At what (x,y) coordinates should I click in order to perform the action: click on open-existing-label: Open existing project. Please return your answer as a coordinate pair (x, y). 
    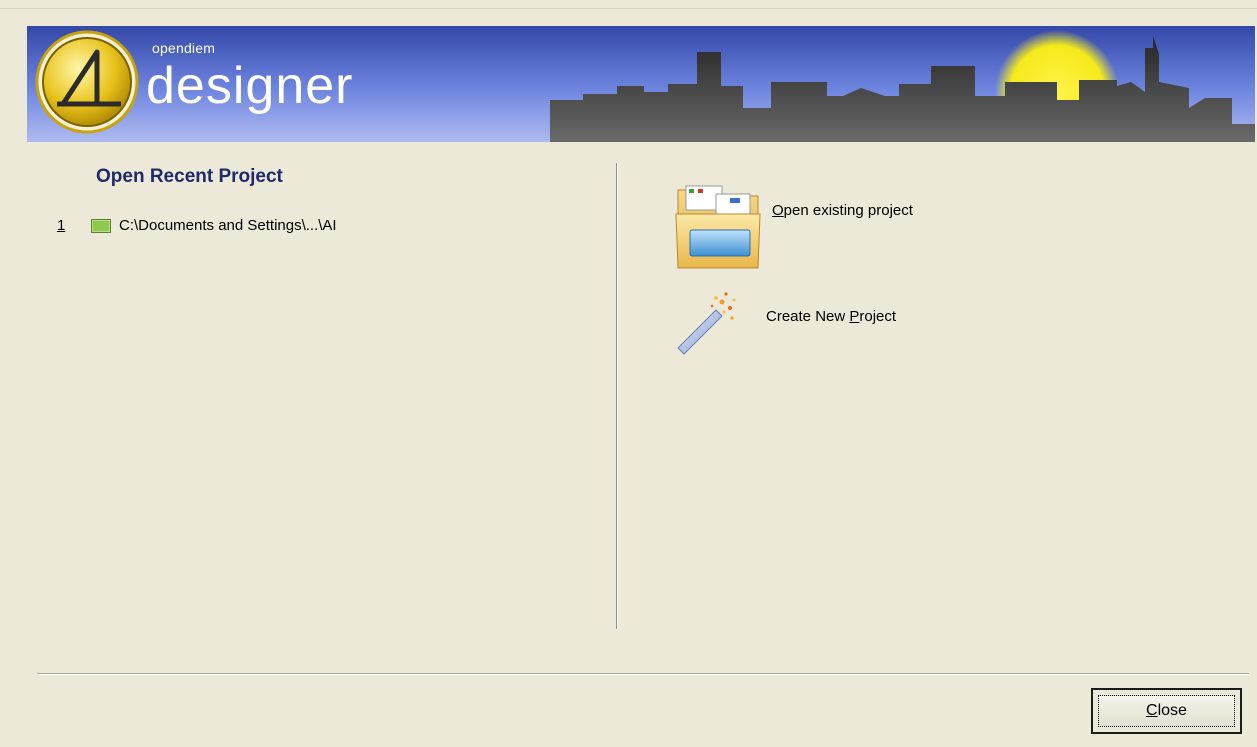
    Looking at the image, I should click on (842, 210).